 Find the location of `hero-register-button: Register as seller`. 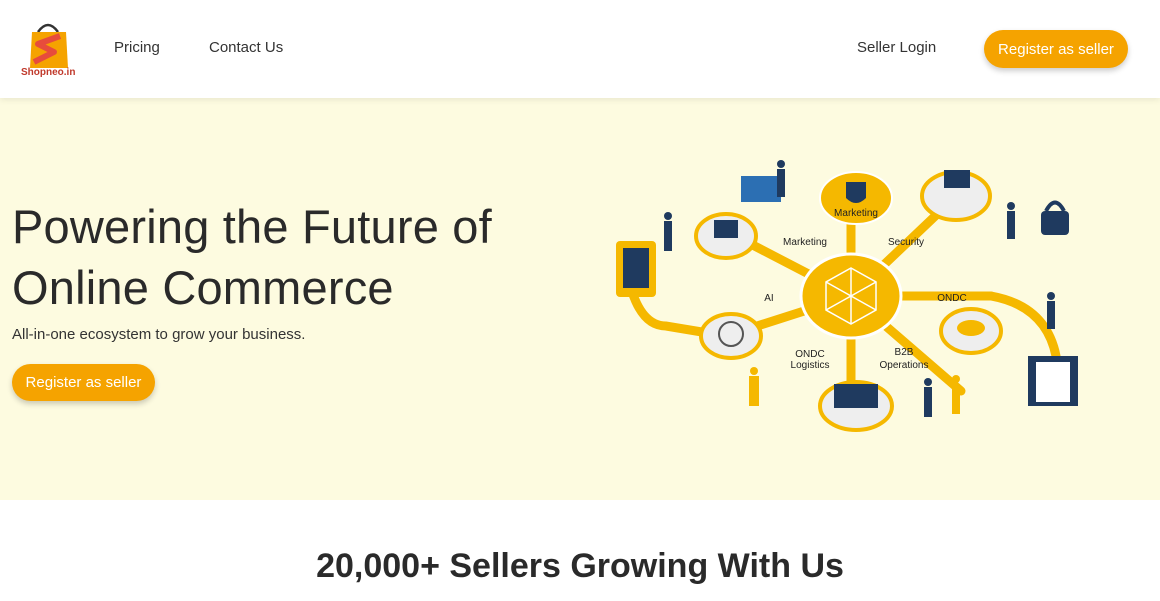

hero-register-button: Register as seller is located at coordinates (83, 382).